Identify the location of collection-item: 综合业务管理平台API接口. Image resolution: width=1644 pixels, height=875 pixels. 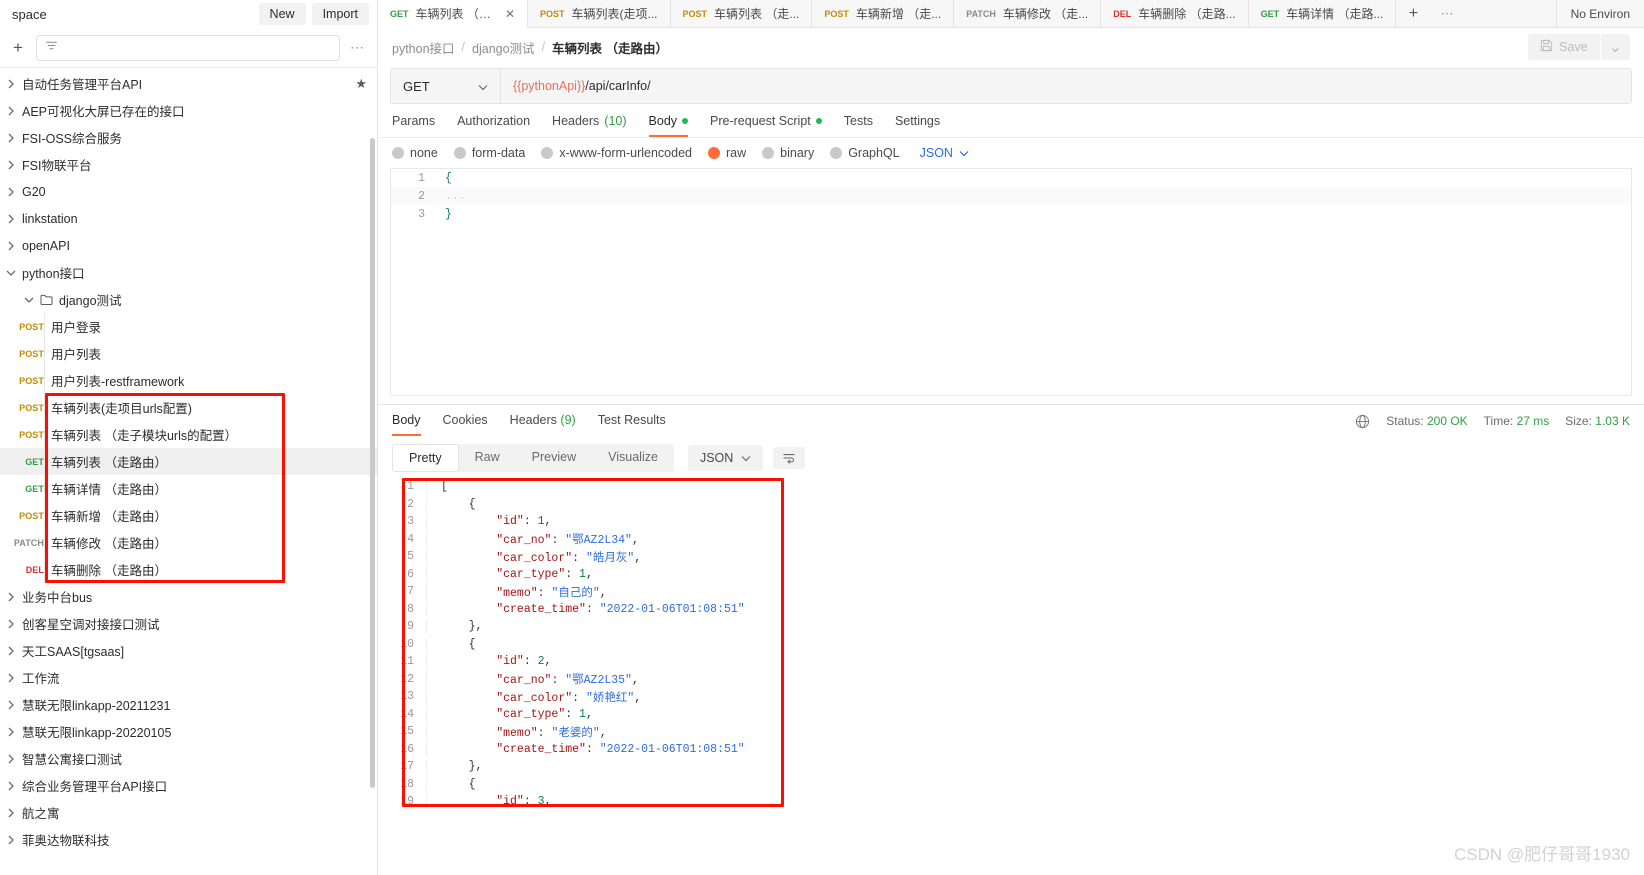
(188, 785).